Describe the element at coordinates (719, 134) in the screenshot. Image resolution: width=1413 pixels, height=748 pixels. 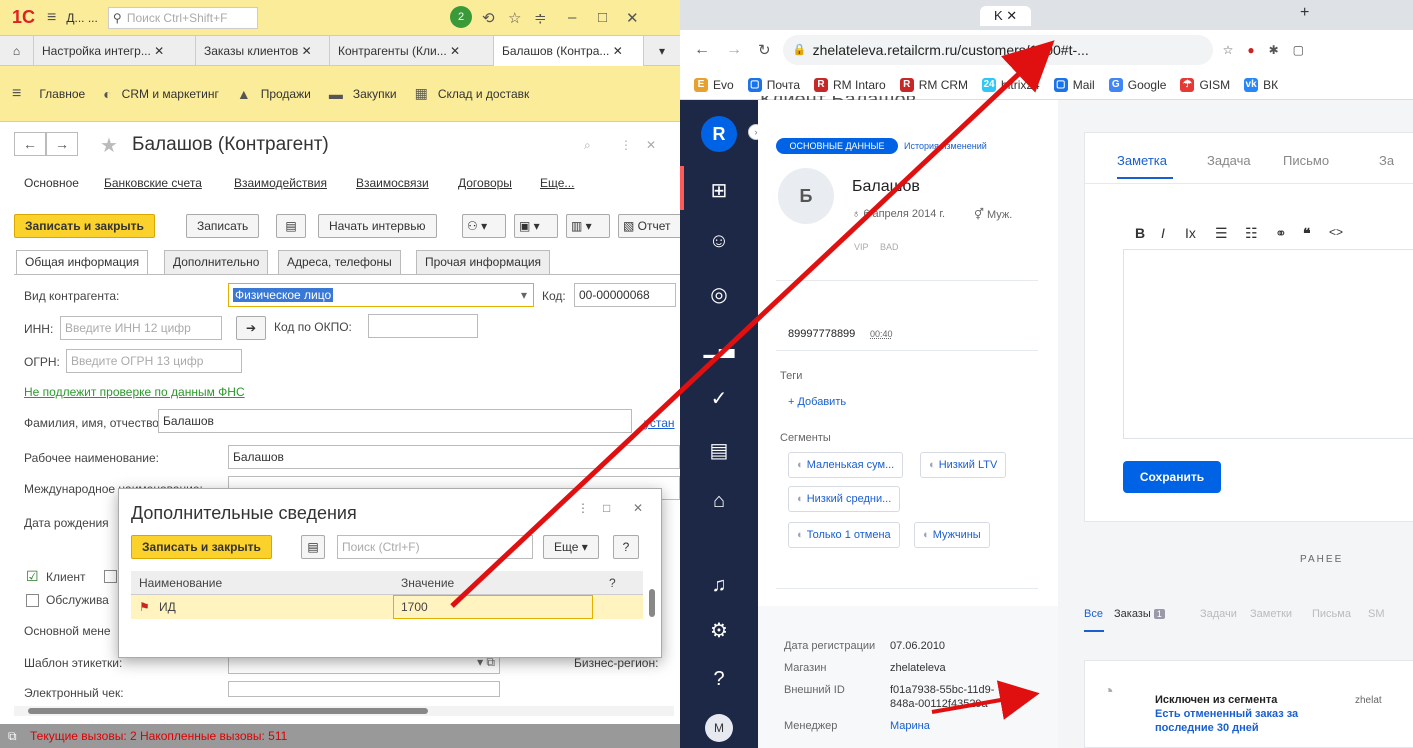
I see `crm-logo-icon: R` at that location.